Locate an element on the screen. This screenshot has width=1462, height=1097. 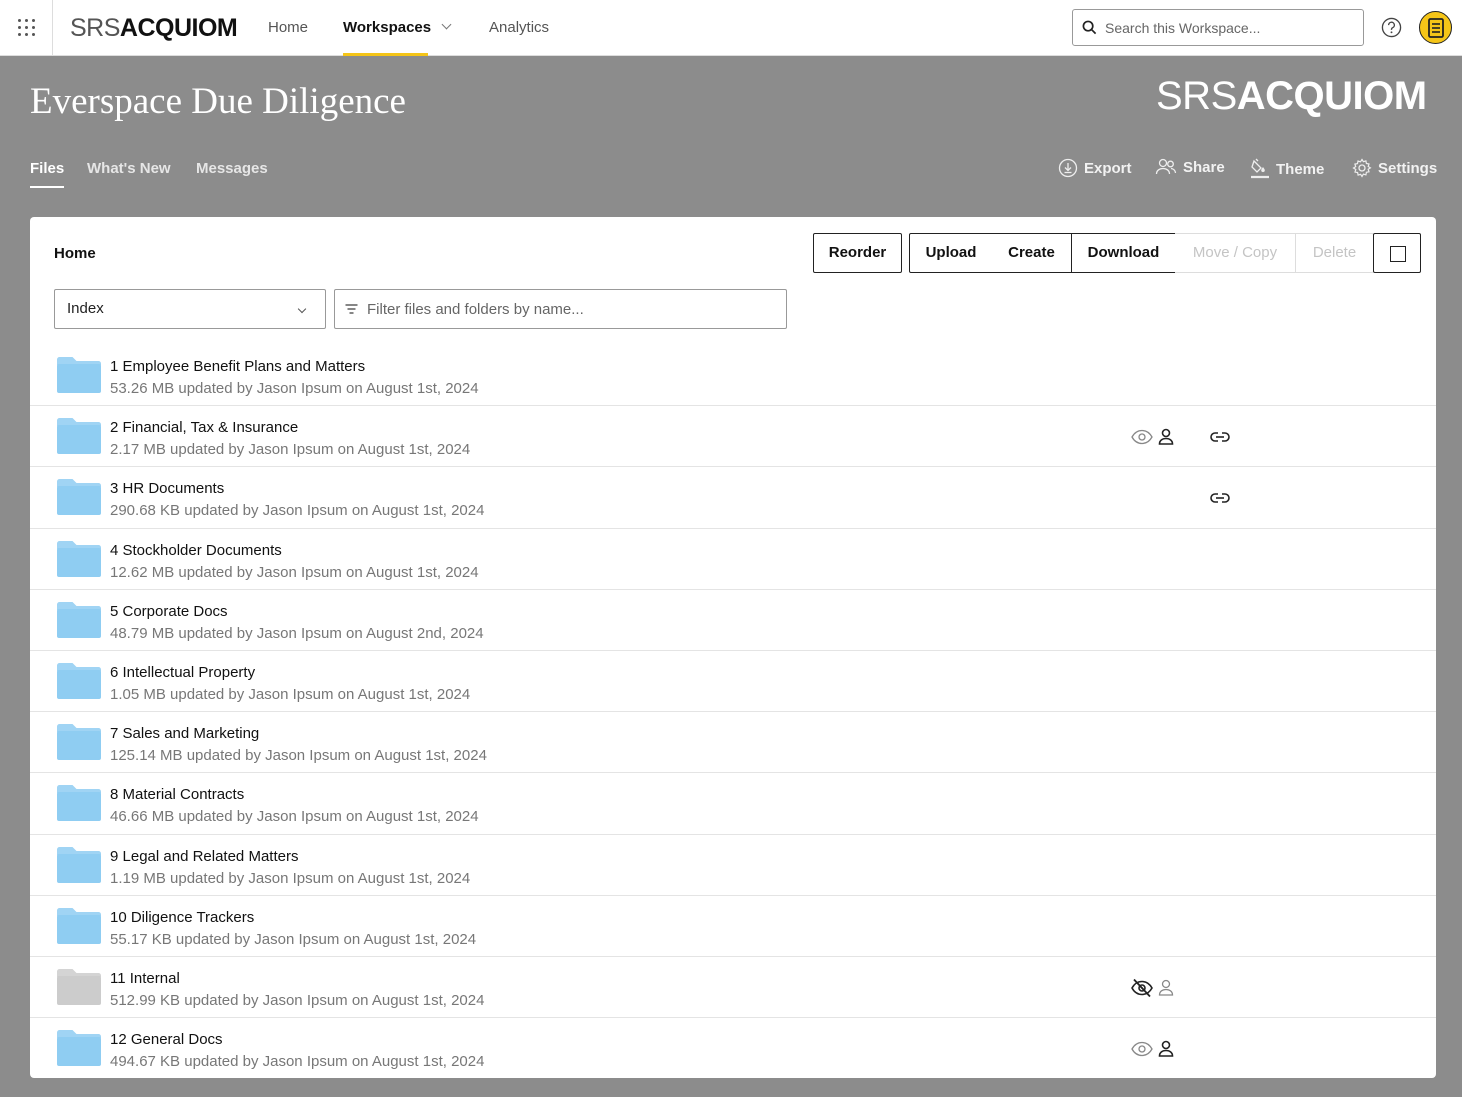
search-input is located at coordinates (1231, 27).